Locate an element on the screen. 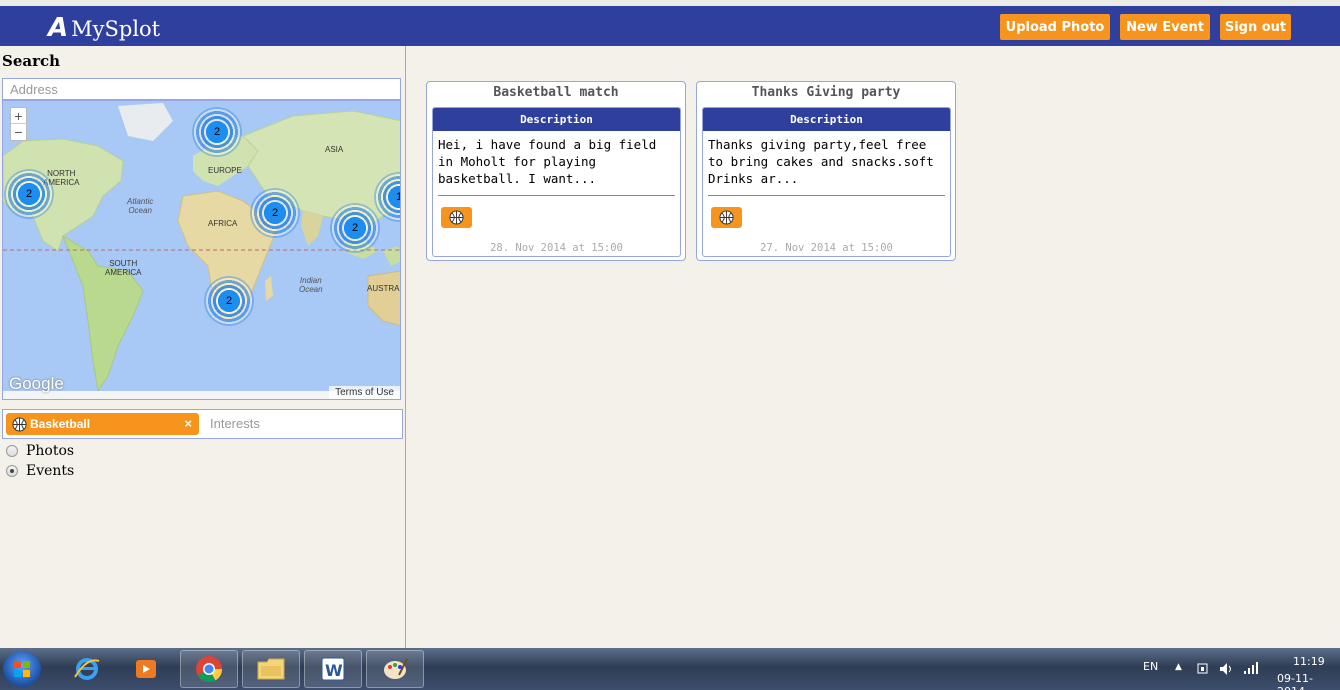 This screenshot has height=690, width=1340. taskbar-media-player is located at coordinates (146, 669).